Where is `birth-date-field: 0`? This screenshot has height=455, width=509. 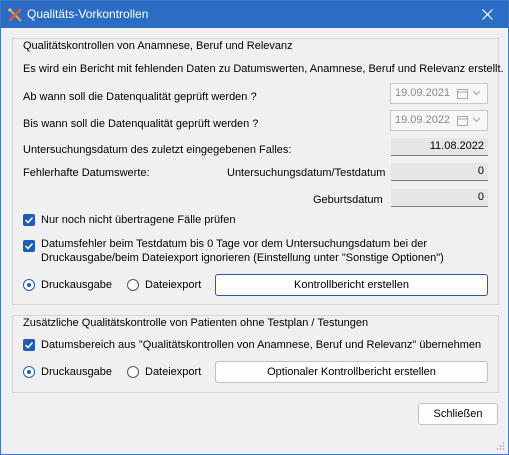 birth-date-field: 0 is located at coordinates (439, 198).